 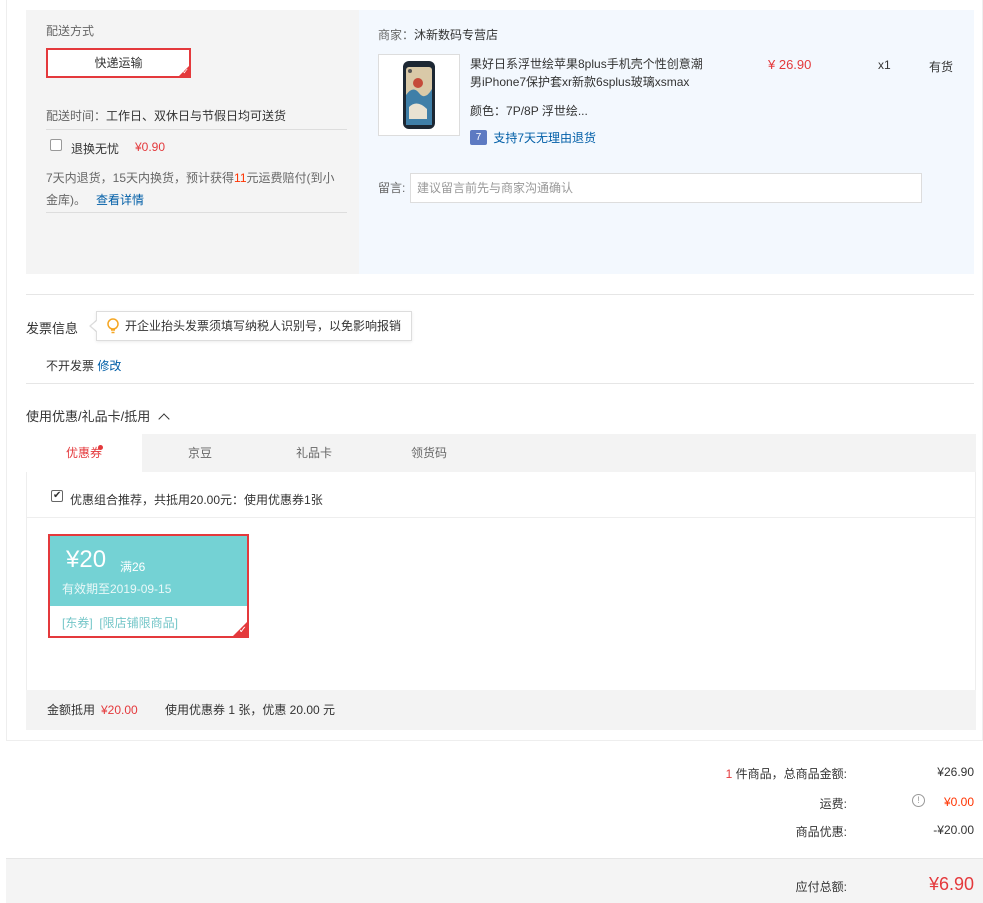 I want to click on return-policy-text: 支持7天无理由退货, so click(x=544, y=138).